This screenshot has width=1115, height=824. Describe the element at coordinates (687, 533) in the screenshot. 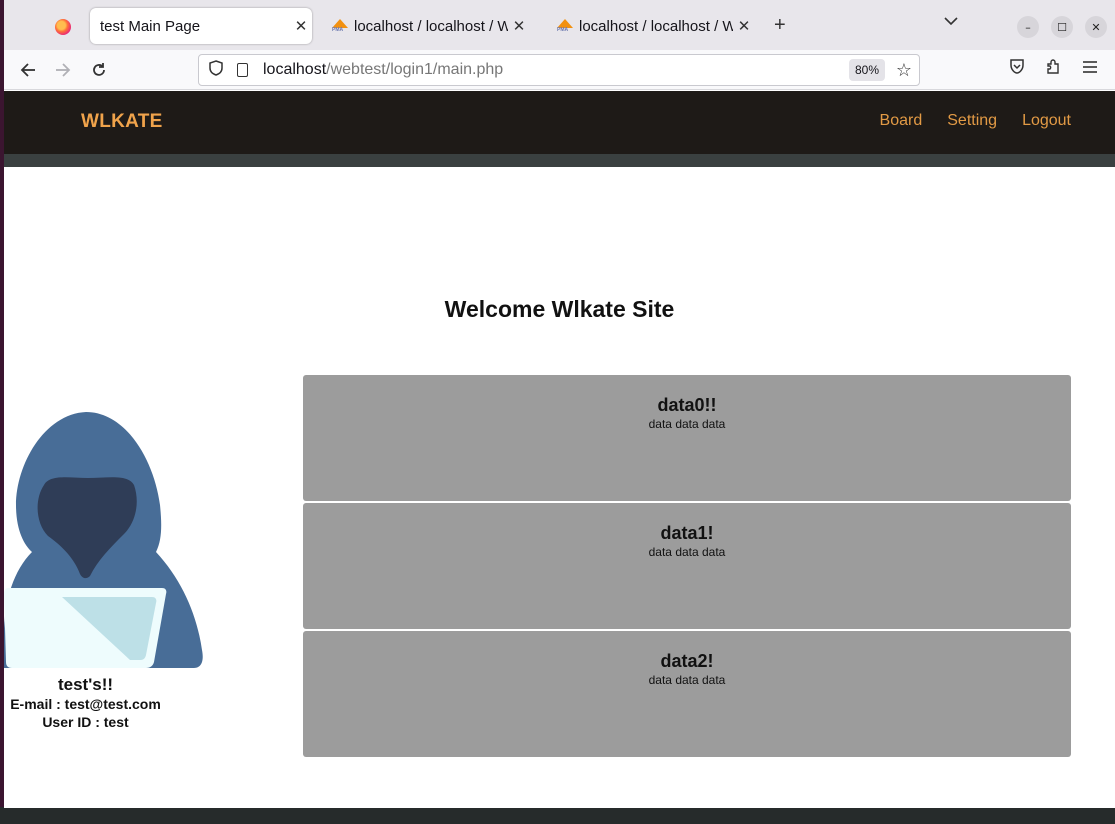

I see `data-card-title: data1!` at that location.